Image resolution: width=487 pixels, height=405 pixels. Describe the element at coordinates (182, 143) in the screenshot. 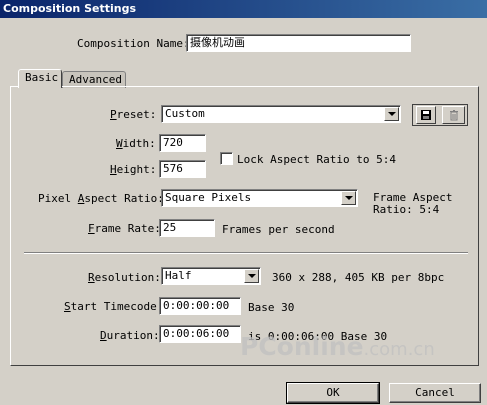

I see `width-input: 720` at that location.